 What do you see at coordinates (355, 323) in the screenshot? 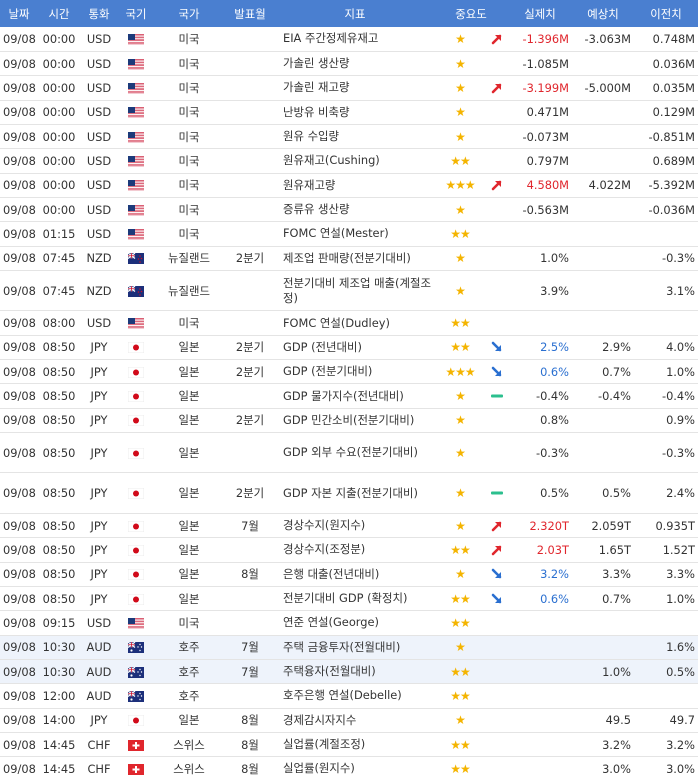
I see `cell-indicator: FOMC 연설(Dudley)` at bounding box center [355, 323].